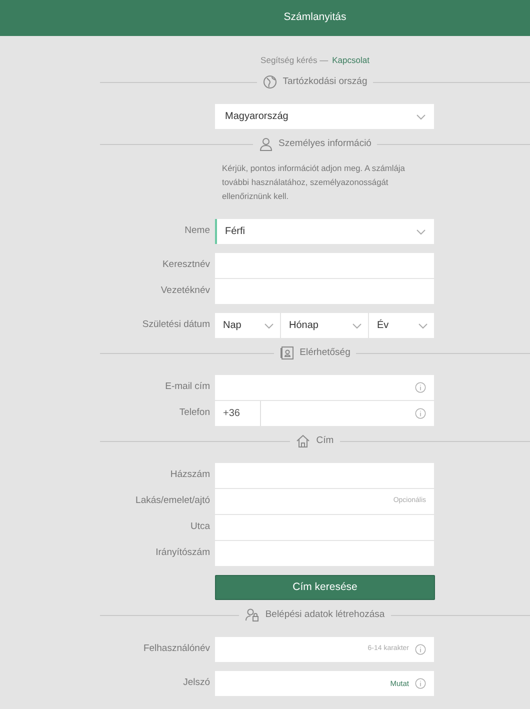 The image size is (530, 709). Describe the element at coordinates (196, 682) in the screenshot. I see `field-label: Jelszó` at that location.